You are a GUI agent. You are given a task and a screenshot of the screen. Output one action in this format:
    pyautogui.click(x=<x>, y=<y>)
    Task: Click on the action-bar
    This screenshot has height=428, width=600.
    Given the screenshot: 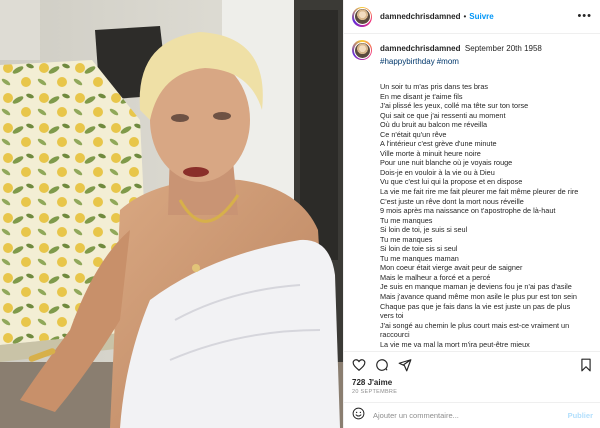 What is the action you would take?
    pyautogui.click(x=472, y=362)
    